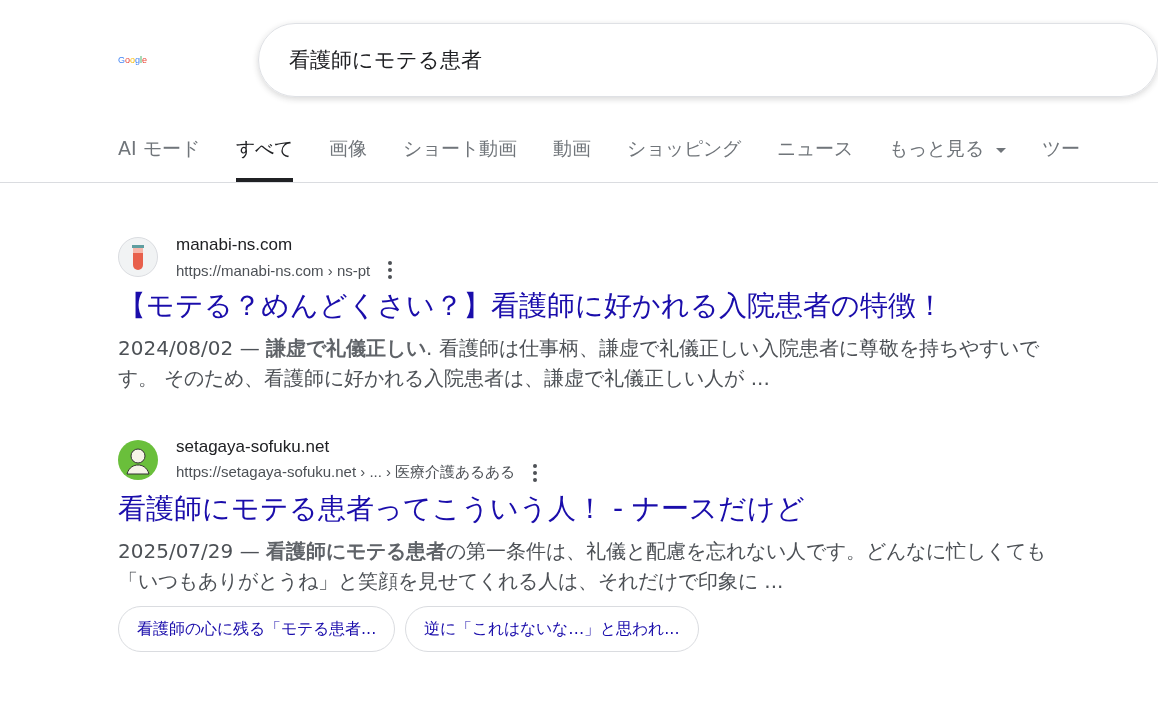 This screenshot has width=1158, height=720. I want to click on search-tab: すべて, so click(264, 156).